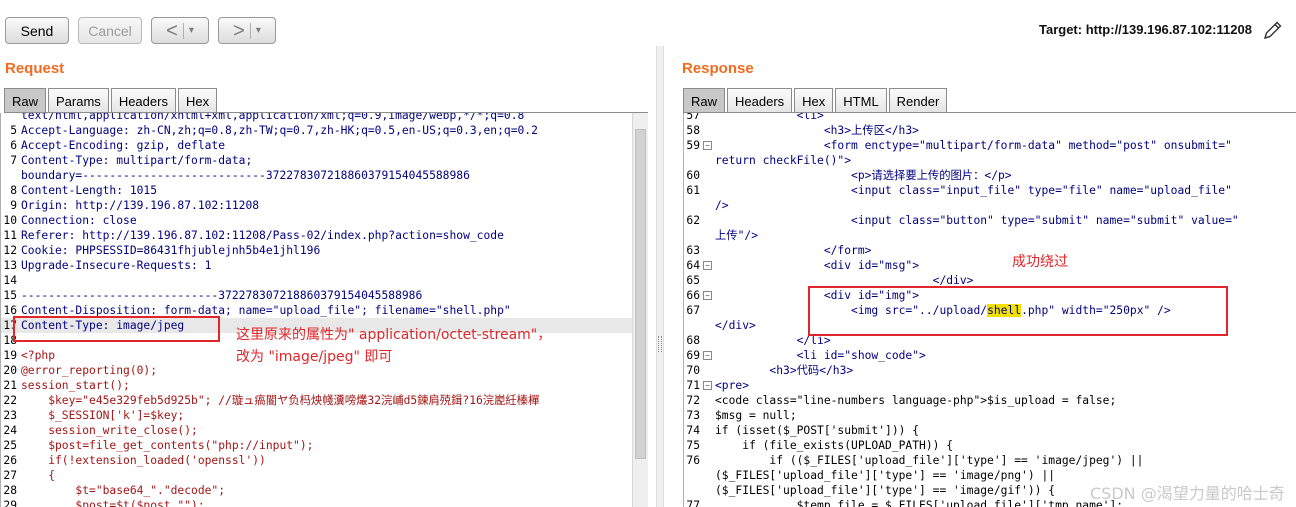 This screenshot has width=1296, height=507. What do you see at coordinates (10, 265) in the screenshot?
I see `line-number: 13` at bounding box center [10, 265].